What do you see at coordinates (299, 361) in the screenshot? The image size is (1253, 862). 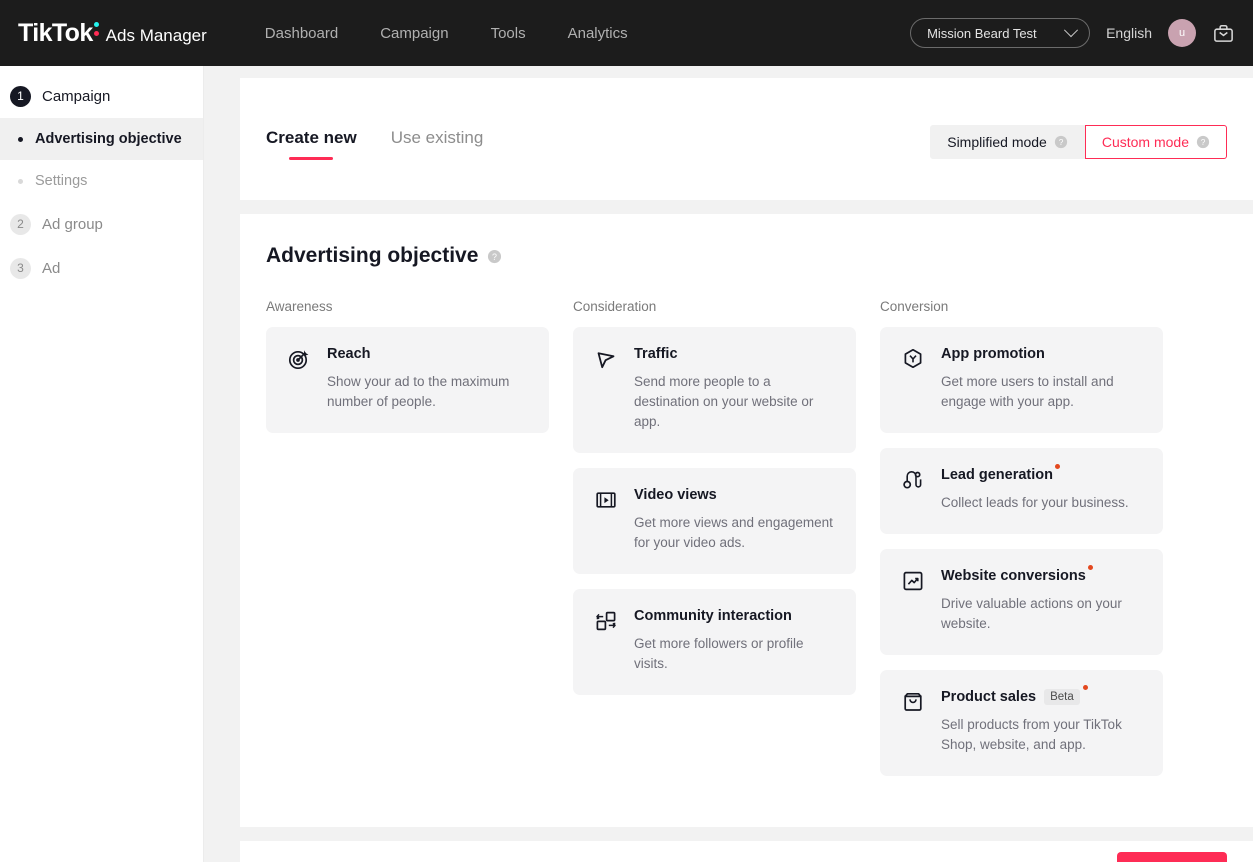 I see `target-icon` at bounding box center [299, 361].